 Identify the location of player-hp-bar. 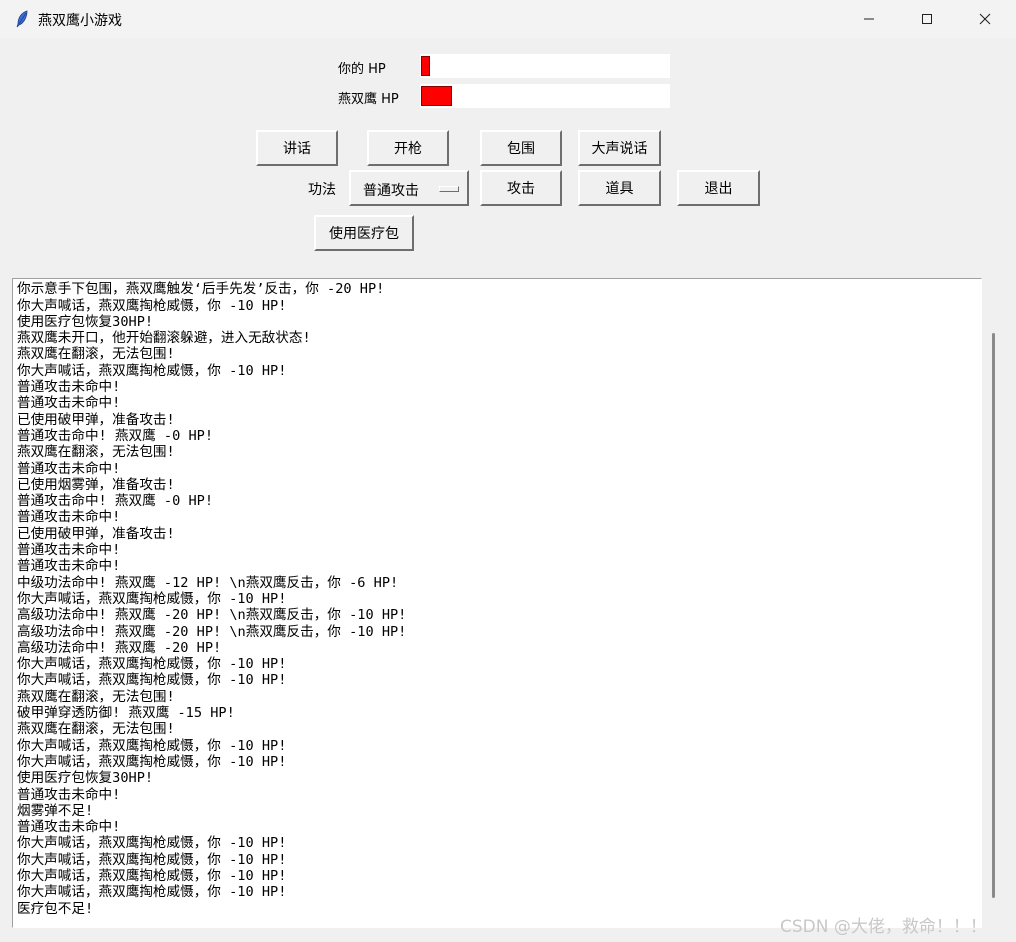
(545, 66).